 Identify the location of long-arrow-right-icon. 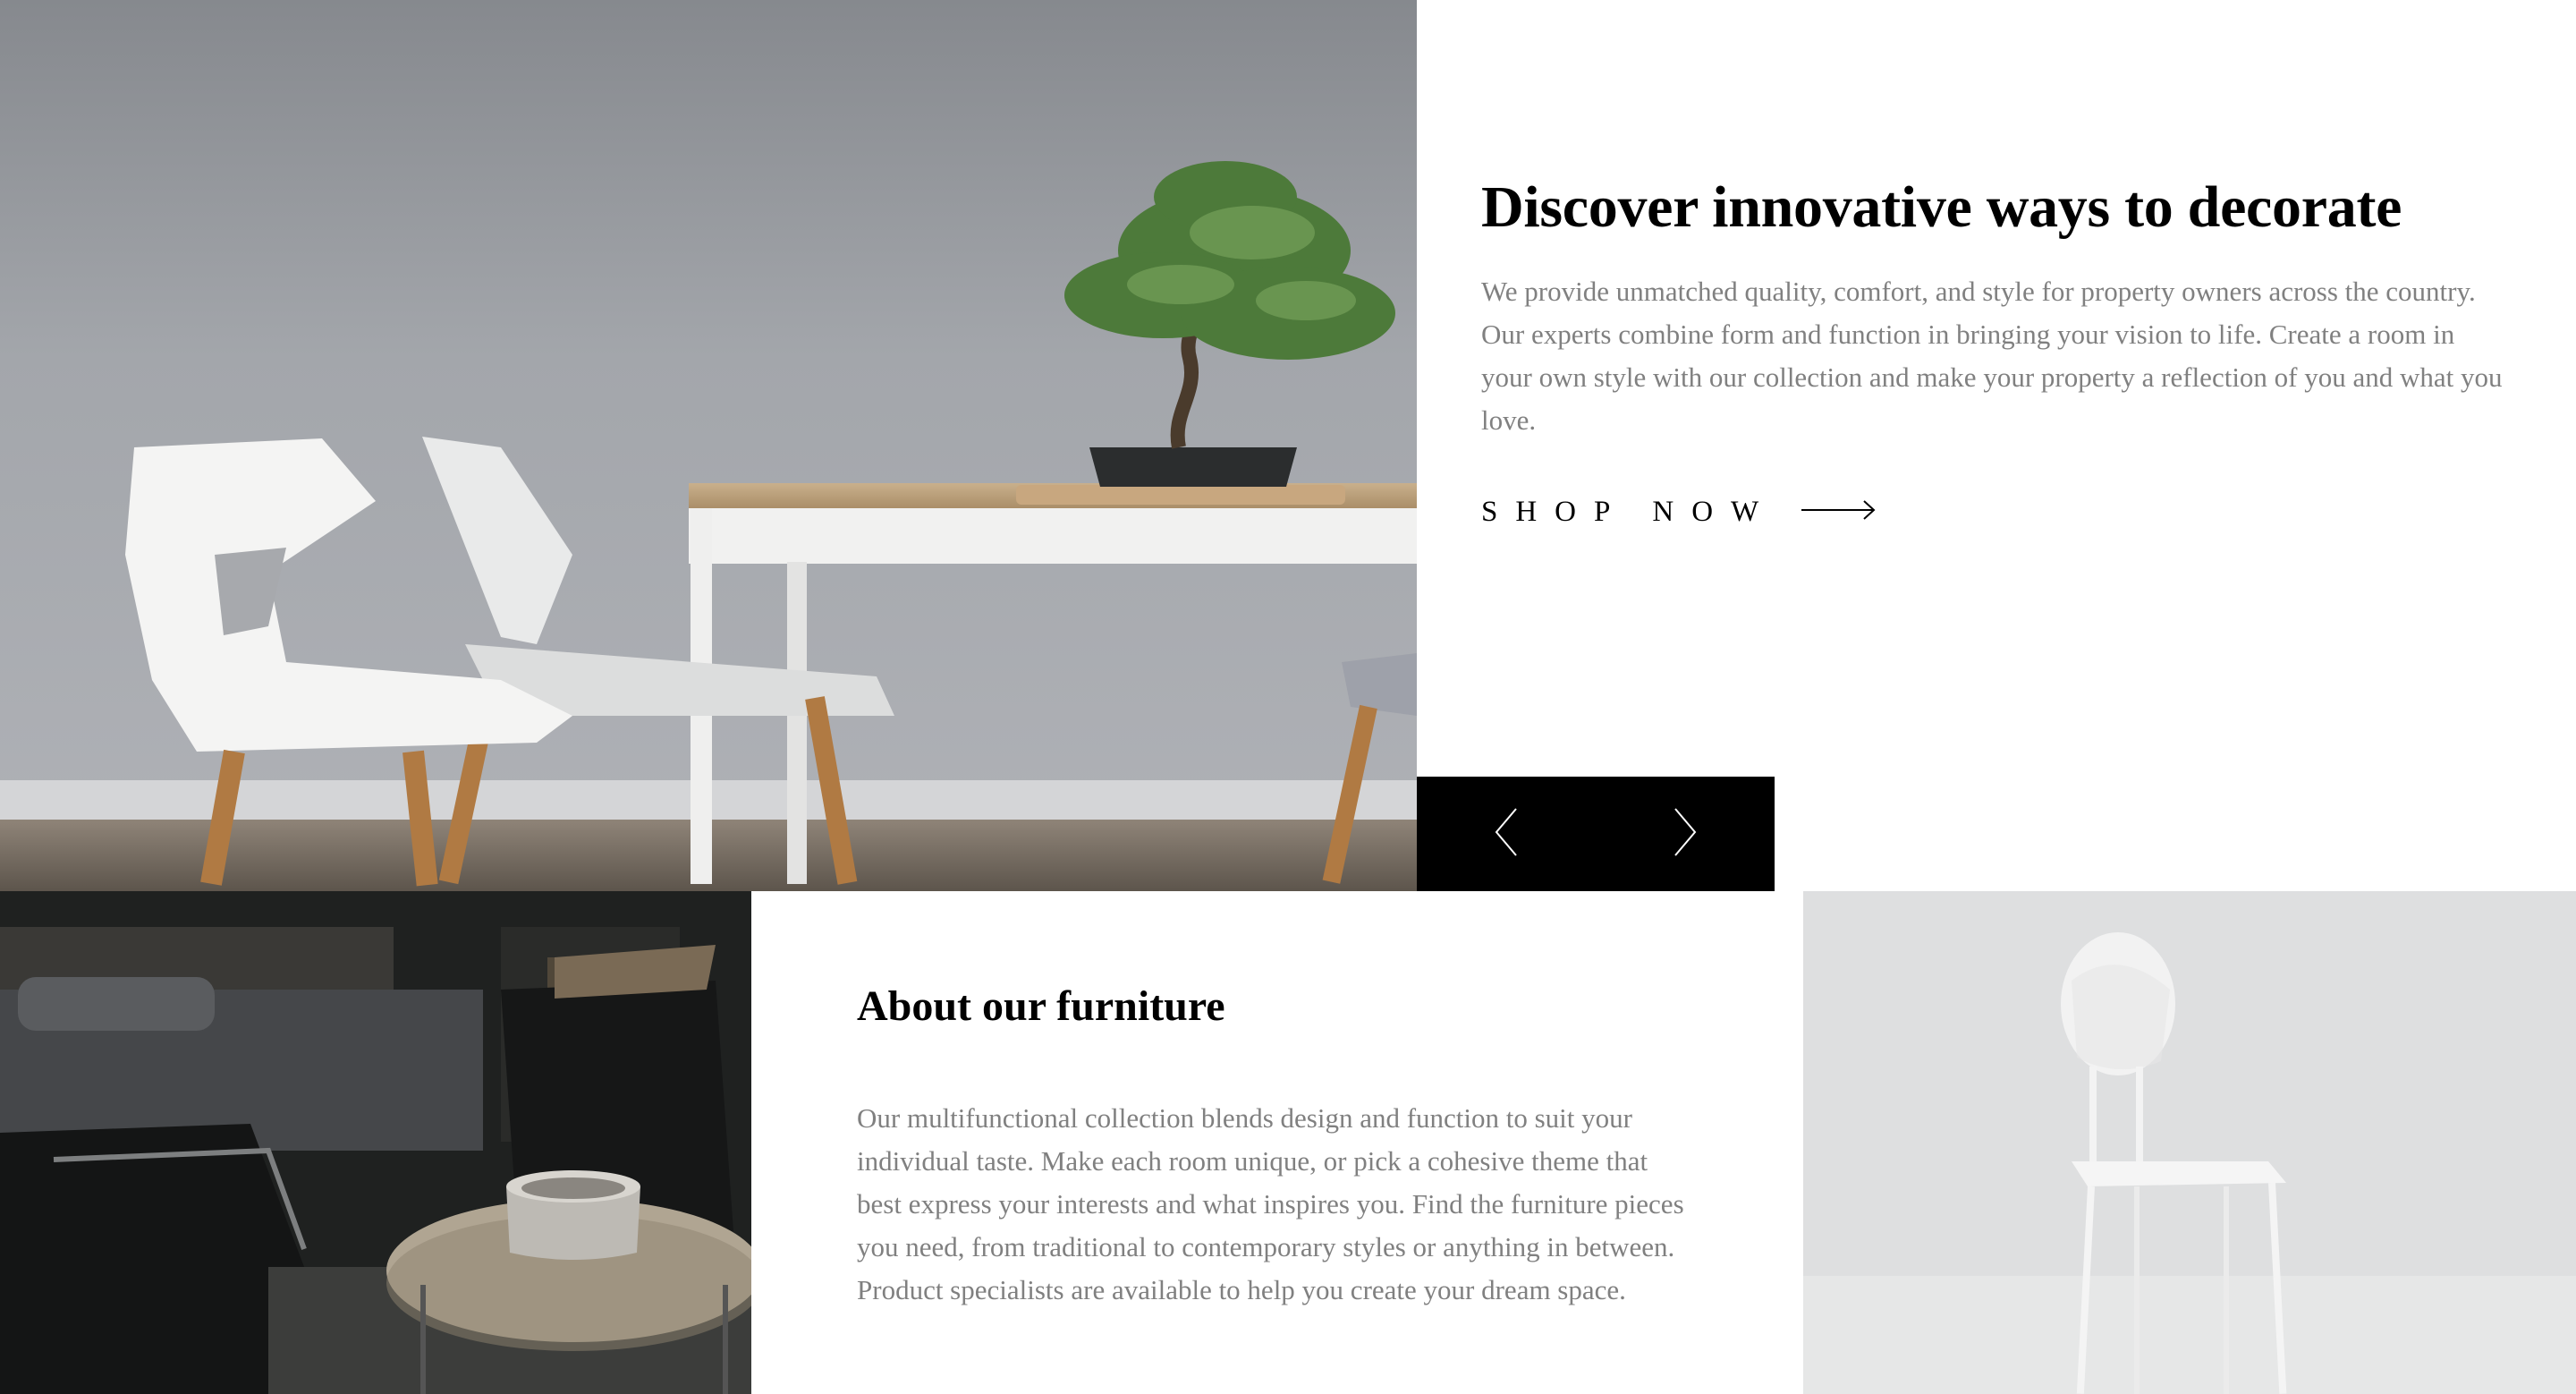
(1839, 512).